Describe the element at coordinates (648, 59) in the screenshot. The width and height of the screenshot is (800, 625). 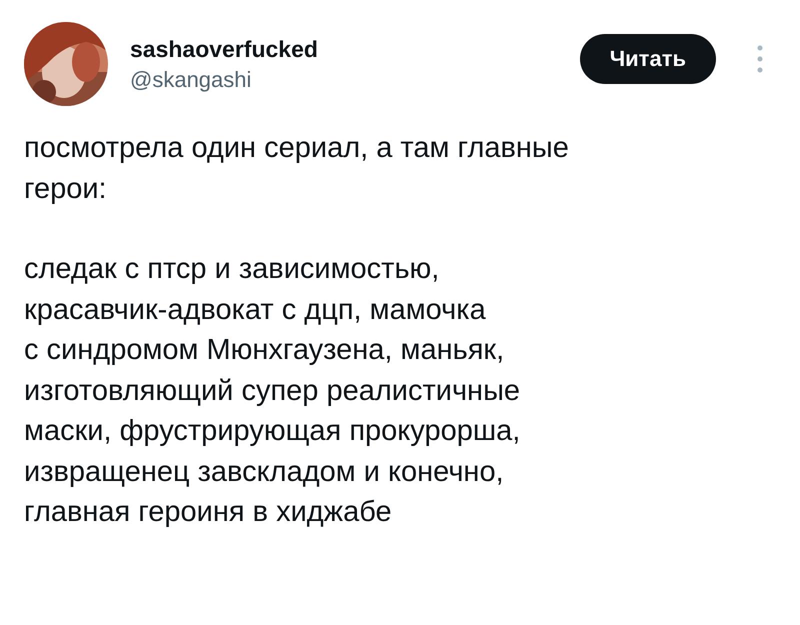
I see `follow-button: Читать` at that location.